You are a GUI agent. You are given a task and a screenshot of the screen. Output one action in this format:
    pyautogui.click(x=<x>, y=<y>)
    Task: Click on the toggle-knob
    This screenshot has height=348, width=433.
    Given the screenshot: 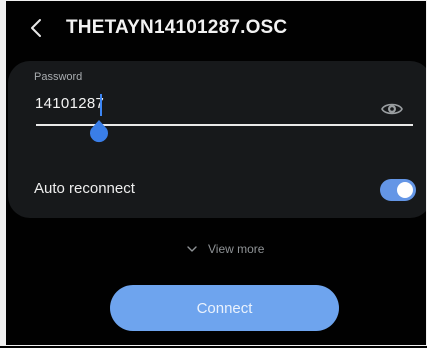 What is the action you would take?
    pyautogui.click(x=405, y=190)
    